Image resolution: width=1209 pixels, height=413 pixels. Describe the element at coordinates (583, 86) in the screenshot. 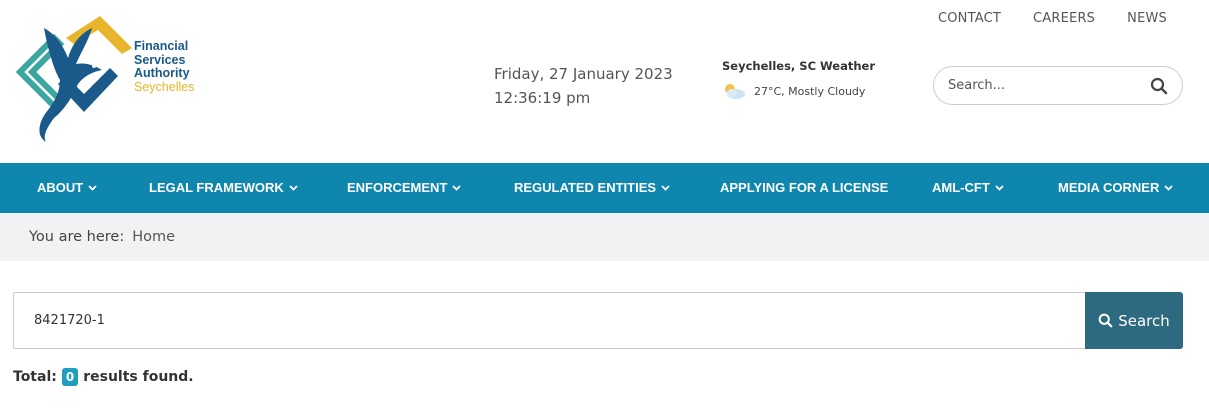

I see `date-time: Friday, 27 January 2023 12:36:19 pm` at that location.